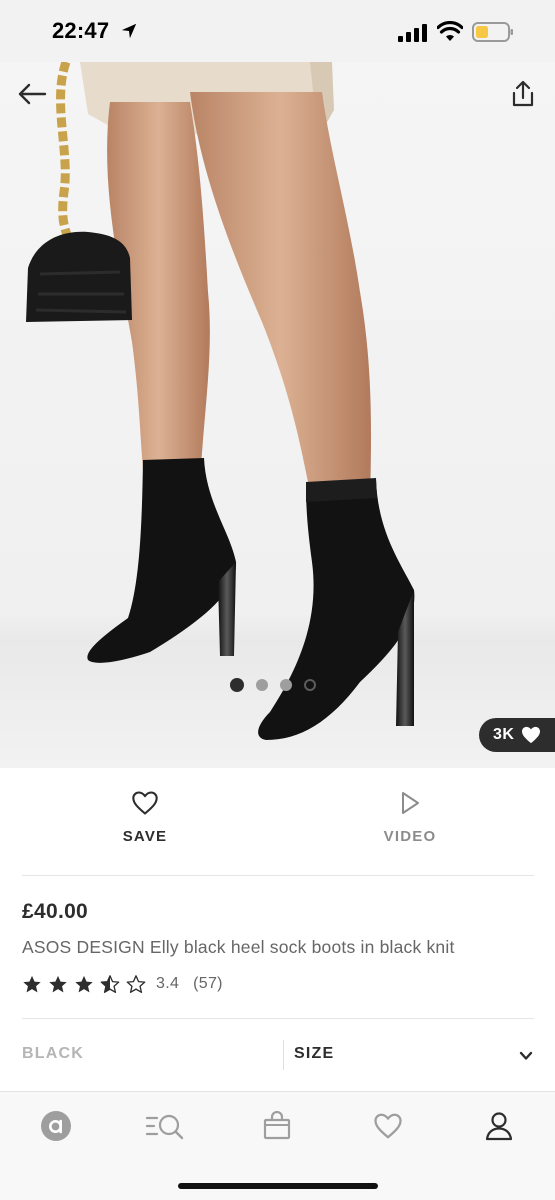 The height and width of the screenshot is (1200, 555). I want to click on home-icon, so click(56, 1126).